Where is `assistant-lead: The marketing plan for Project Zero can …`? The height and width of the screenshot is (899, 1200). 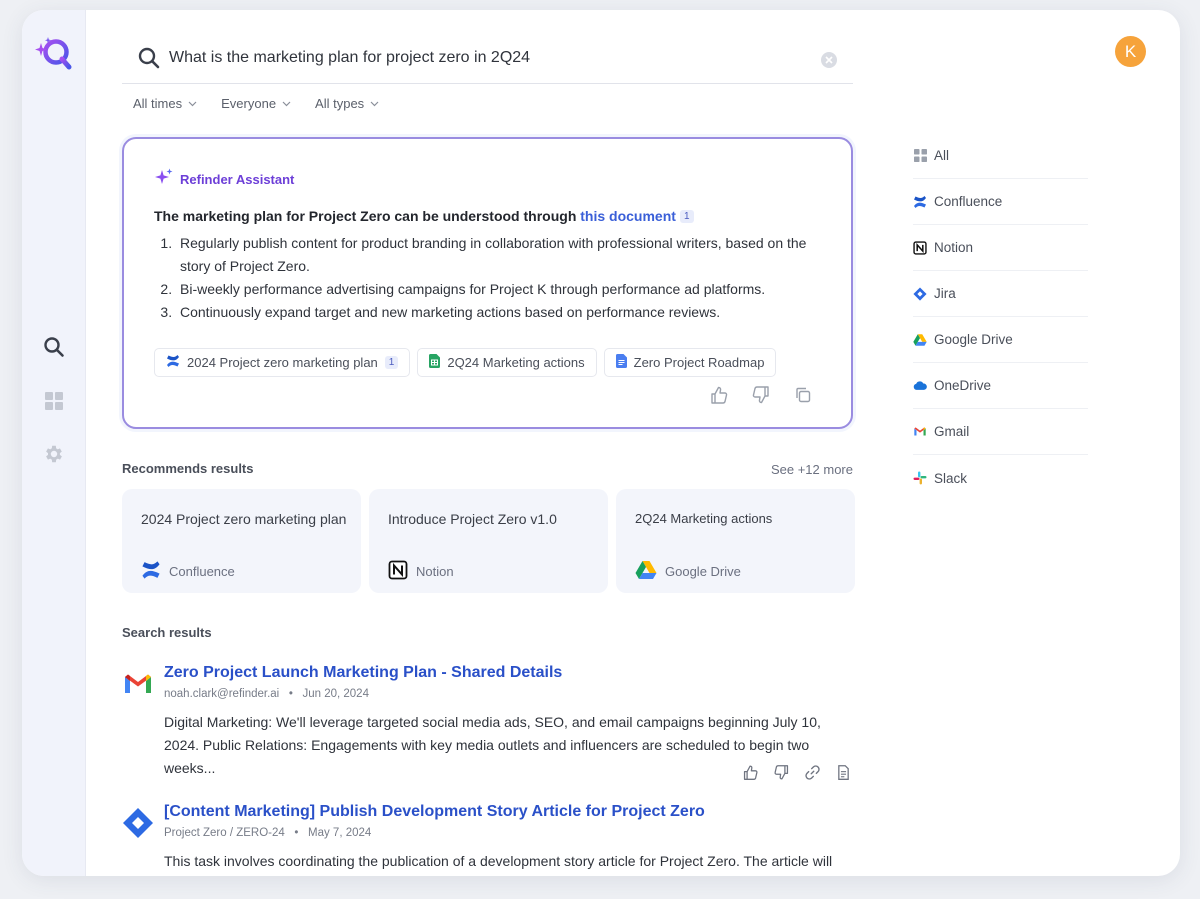
assistant-lead: The marketing plan for Project Zero can … is located at coordinates (424, 216).